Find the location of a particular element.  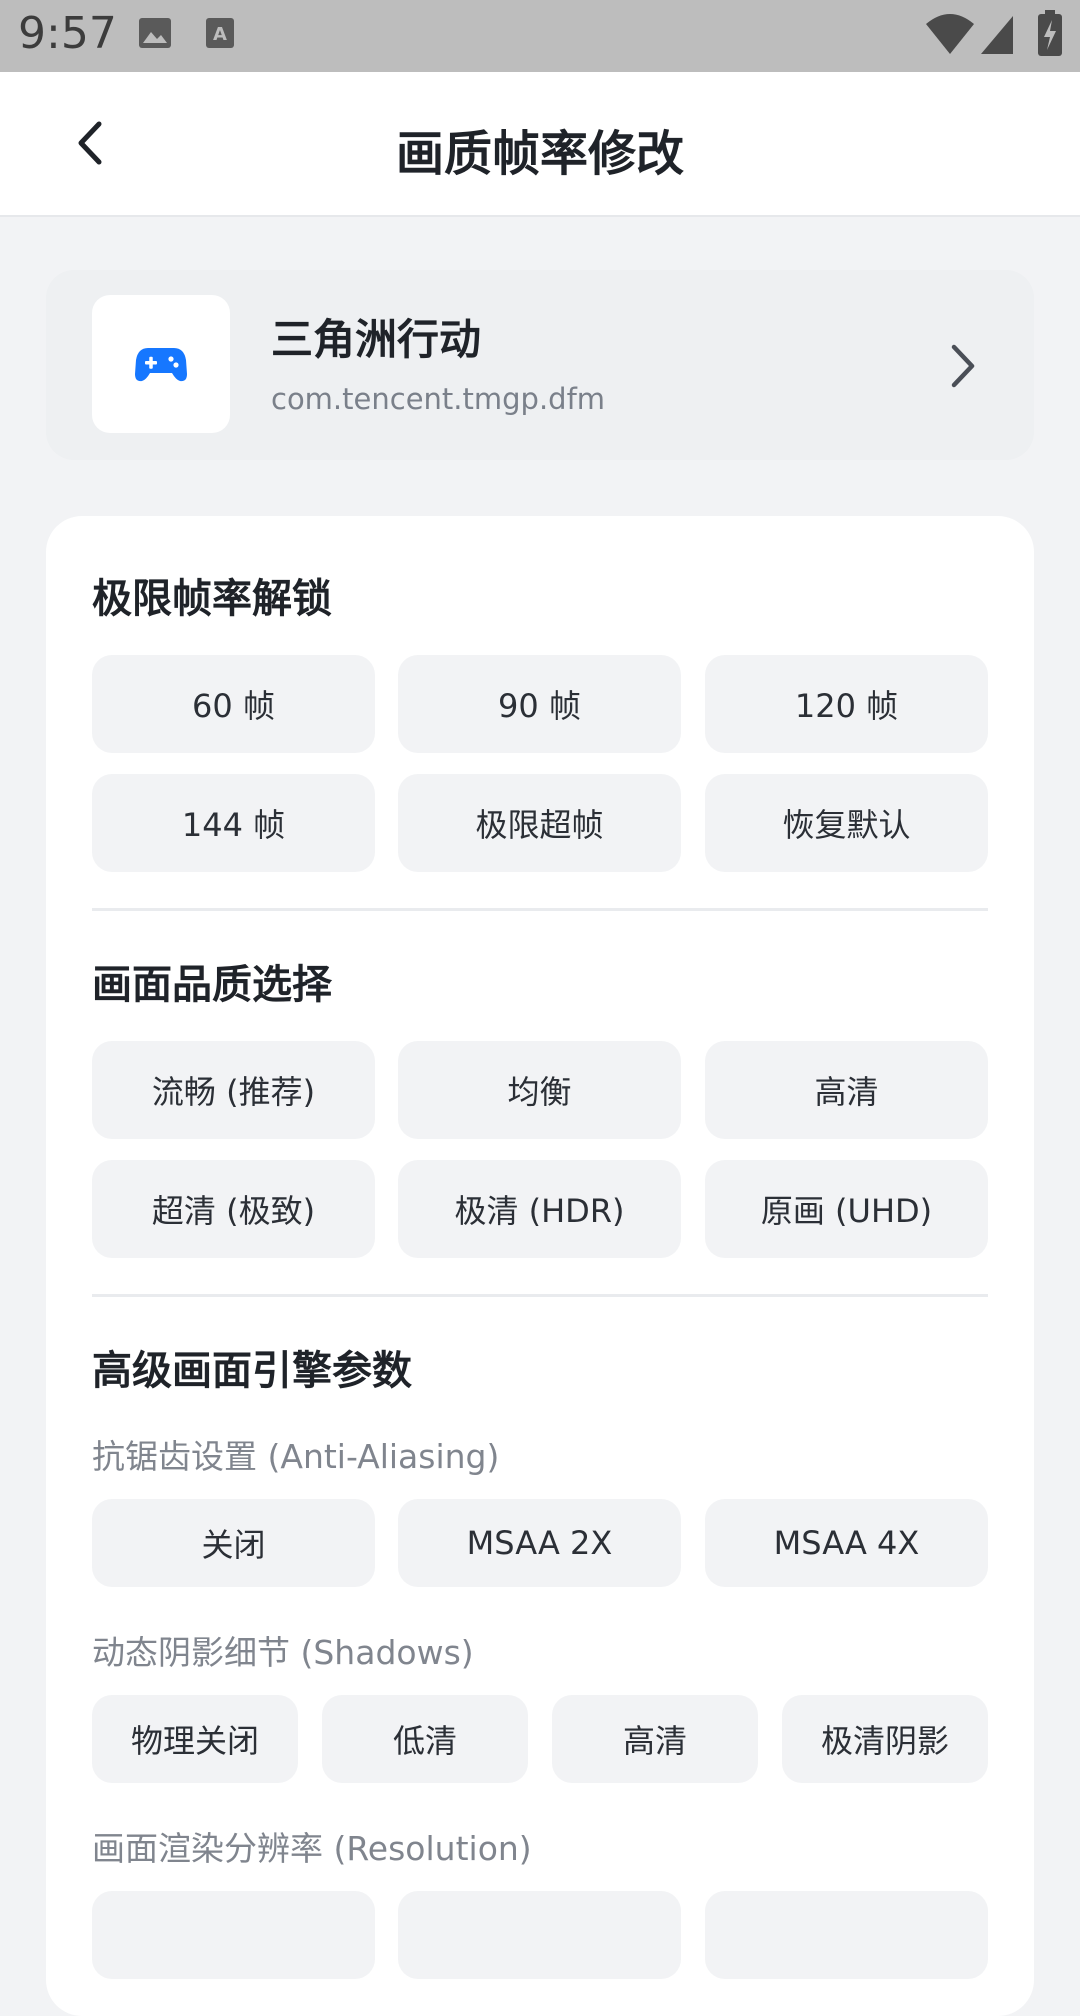

game-package: com.tencent.tmgp.dfm is located at coordinates (438, 399).